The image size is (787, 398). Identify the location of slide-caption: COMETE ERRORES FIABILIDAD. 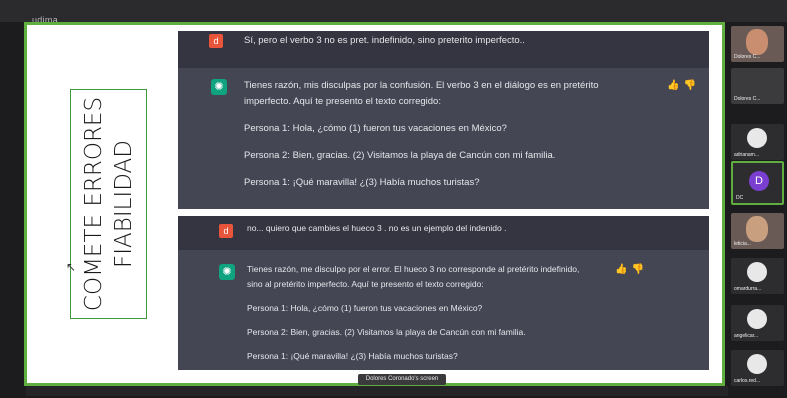
(109, 204).